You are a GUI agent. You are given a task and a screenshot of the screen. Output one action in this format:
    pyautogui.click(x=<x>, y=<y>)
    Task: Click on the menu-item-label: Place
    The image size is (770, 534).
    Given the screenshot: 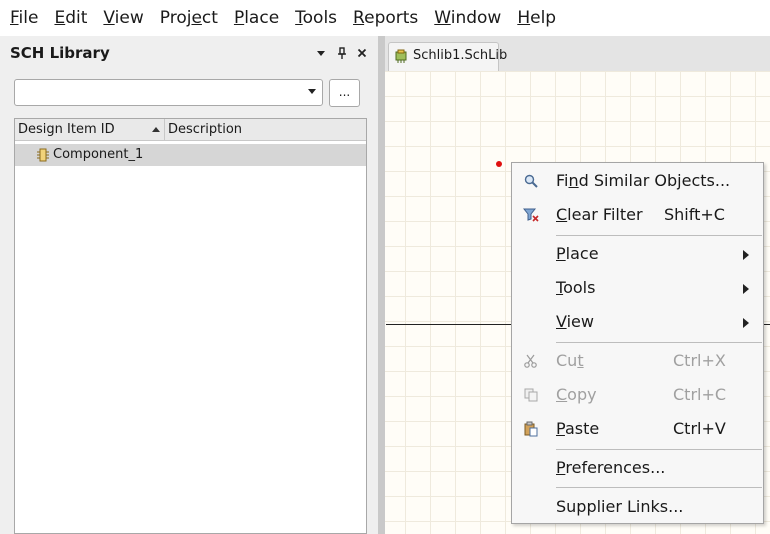 What is the action you would take?
    pyautogui.click(x=577, y=253)
    